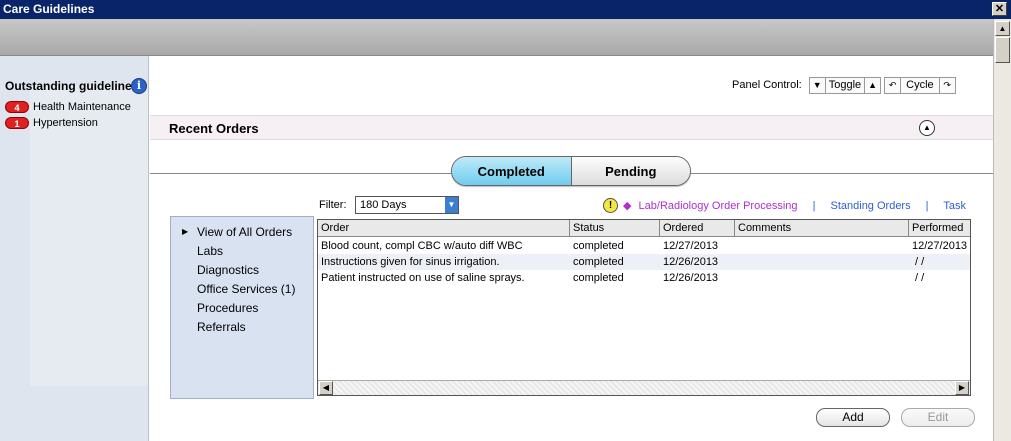 This screenshot has height=441, width=1011. I want to click on cell-order: Instructions given for sinus irrigation., so click(410, 262).